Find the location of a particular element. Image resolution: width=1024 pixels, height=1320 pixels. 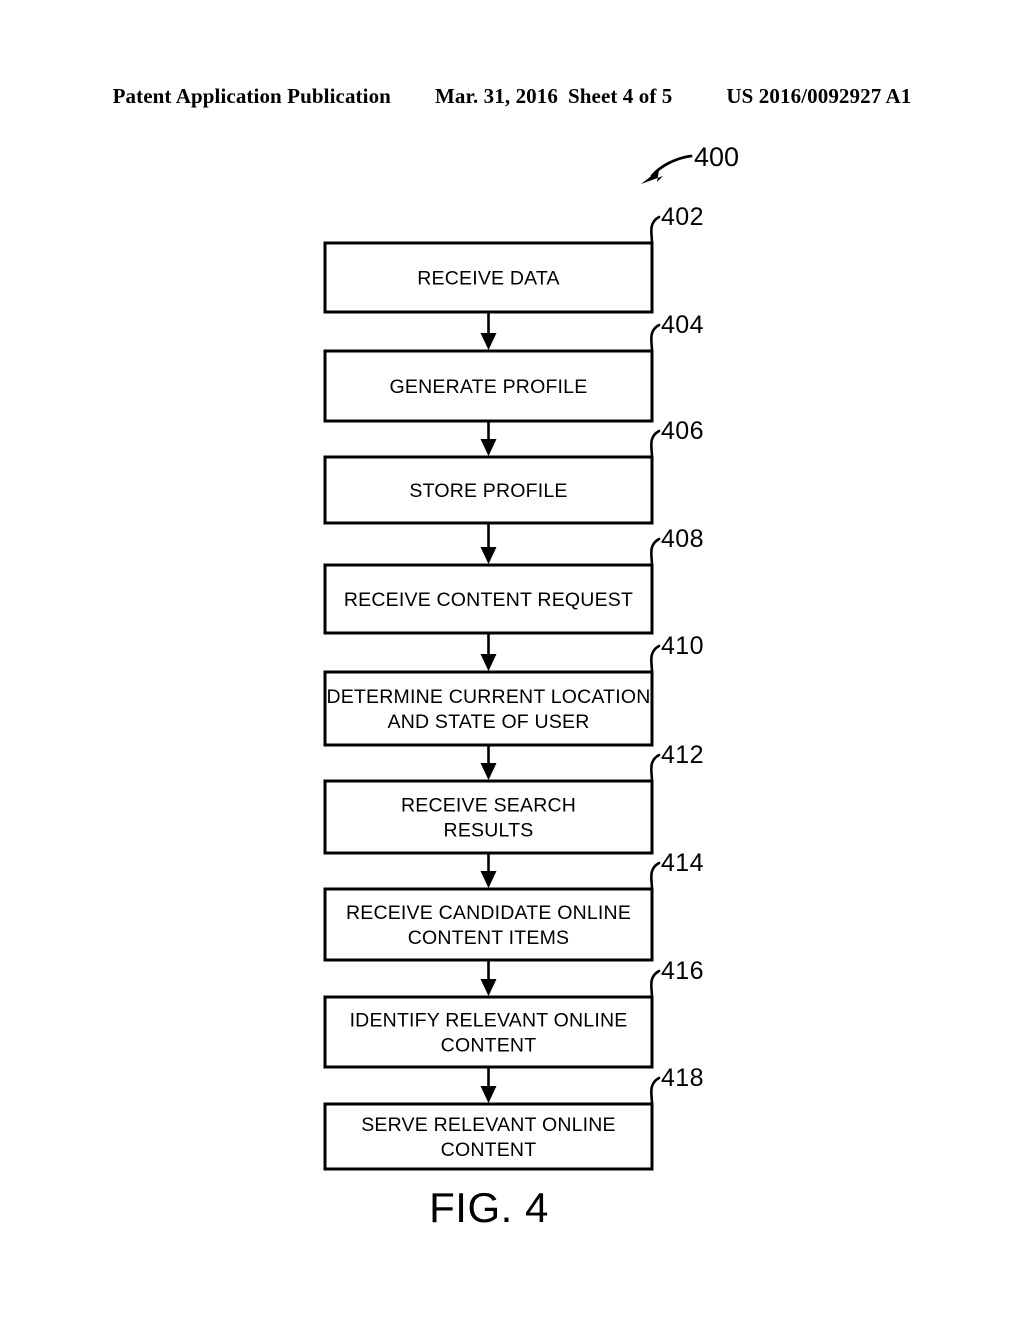

overall-reference-400: 400 is located at coordinates (690, 163).